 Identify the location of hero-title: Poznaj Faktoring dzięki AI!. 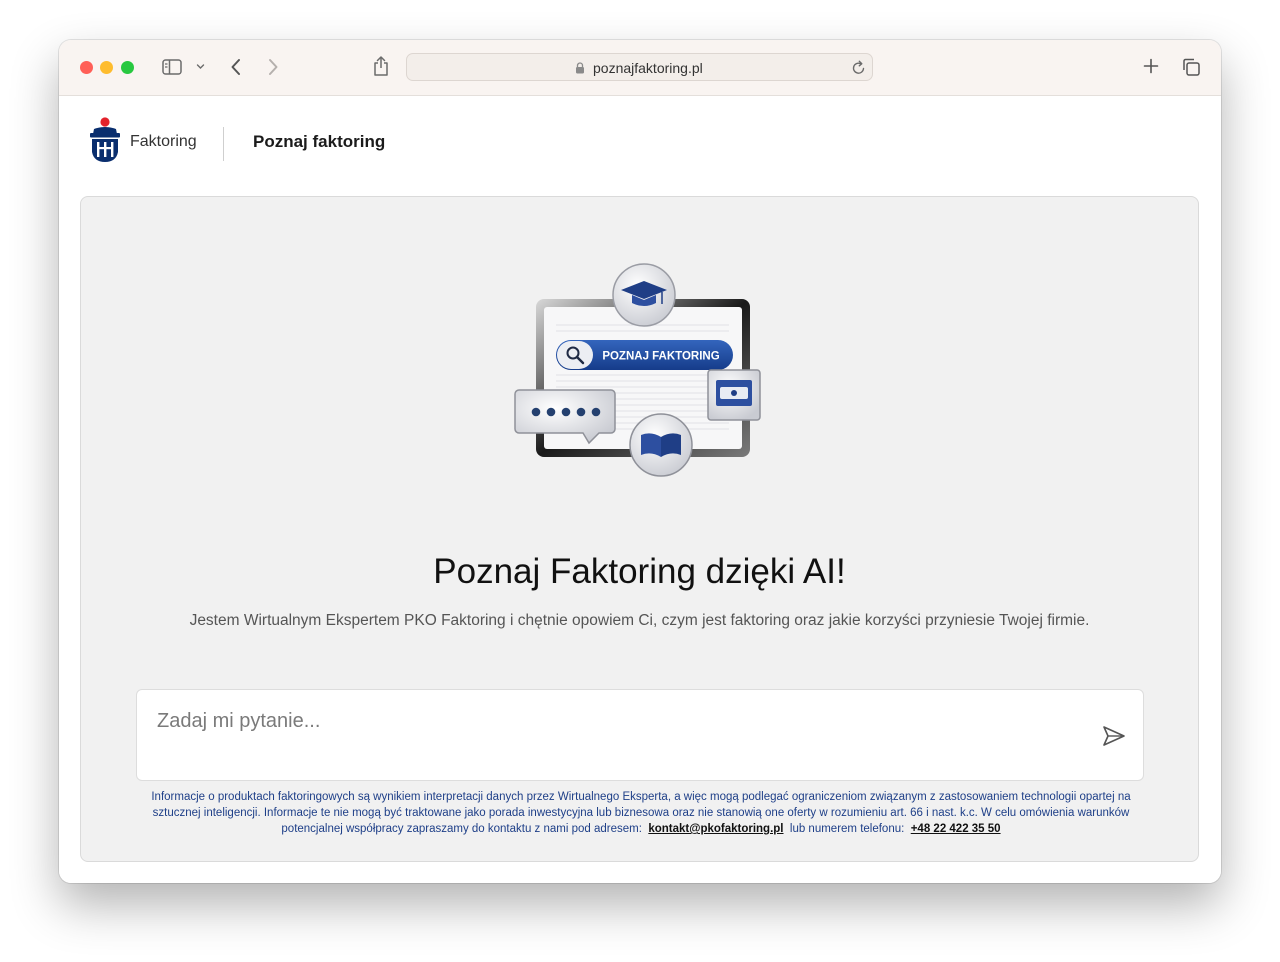
(639, 571).